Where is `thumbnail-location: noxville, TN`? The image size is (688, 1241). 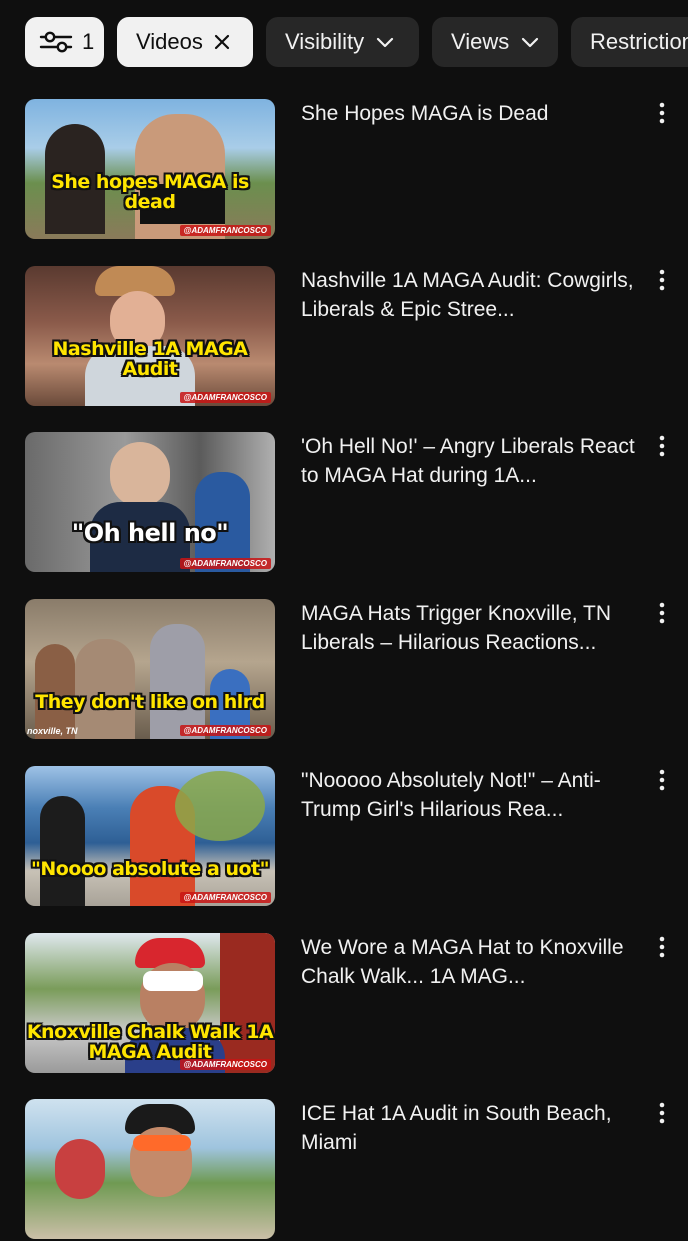 thumbnail-location: noxville, TN is located at coordinates (52, 731).